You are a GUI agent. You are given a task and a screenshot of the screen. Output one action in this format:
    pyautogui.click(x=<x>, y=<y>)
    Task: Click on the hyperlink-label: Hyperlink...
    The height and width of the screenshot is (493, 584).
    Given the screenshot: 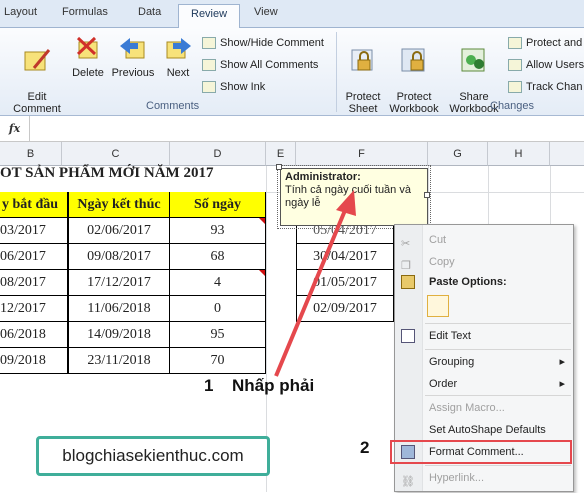 What is the action you would take?
    pyautogui.click(x=457, y=478)
    